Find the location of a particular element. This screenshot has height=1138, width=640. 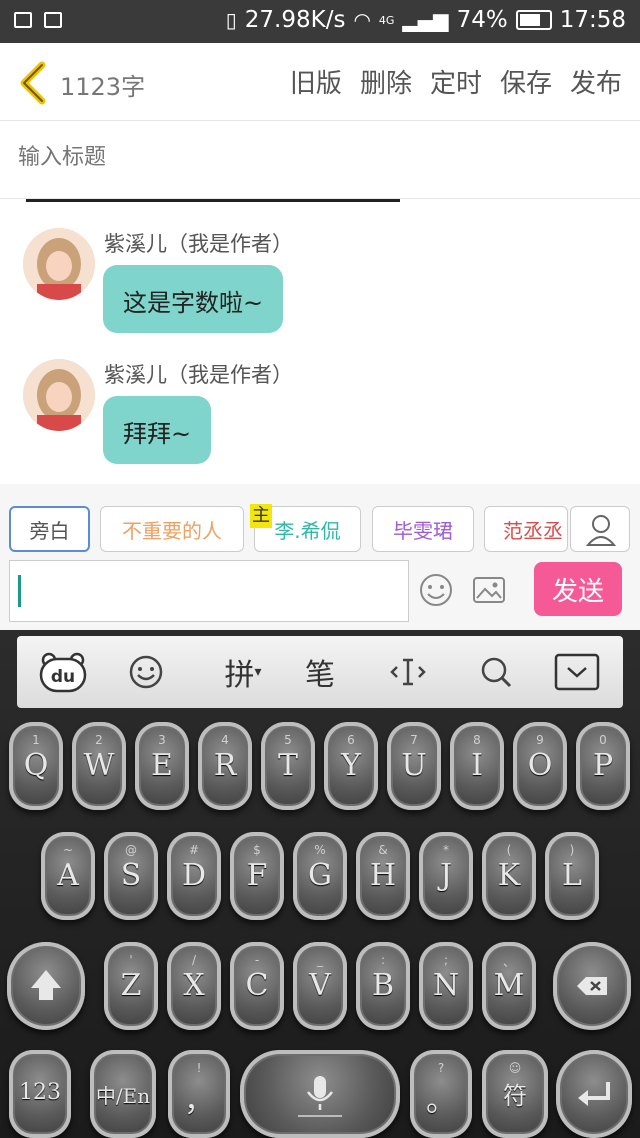

role-chip: 不重要的人 is located at coordinates (172, 529).